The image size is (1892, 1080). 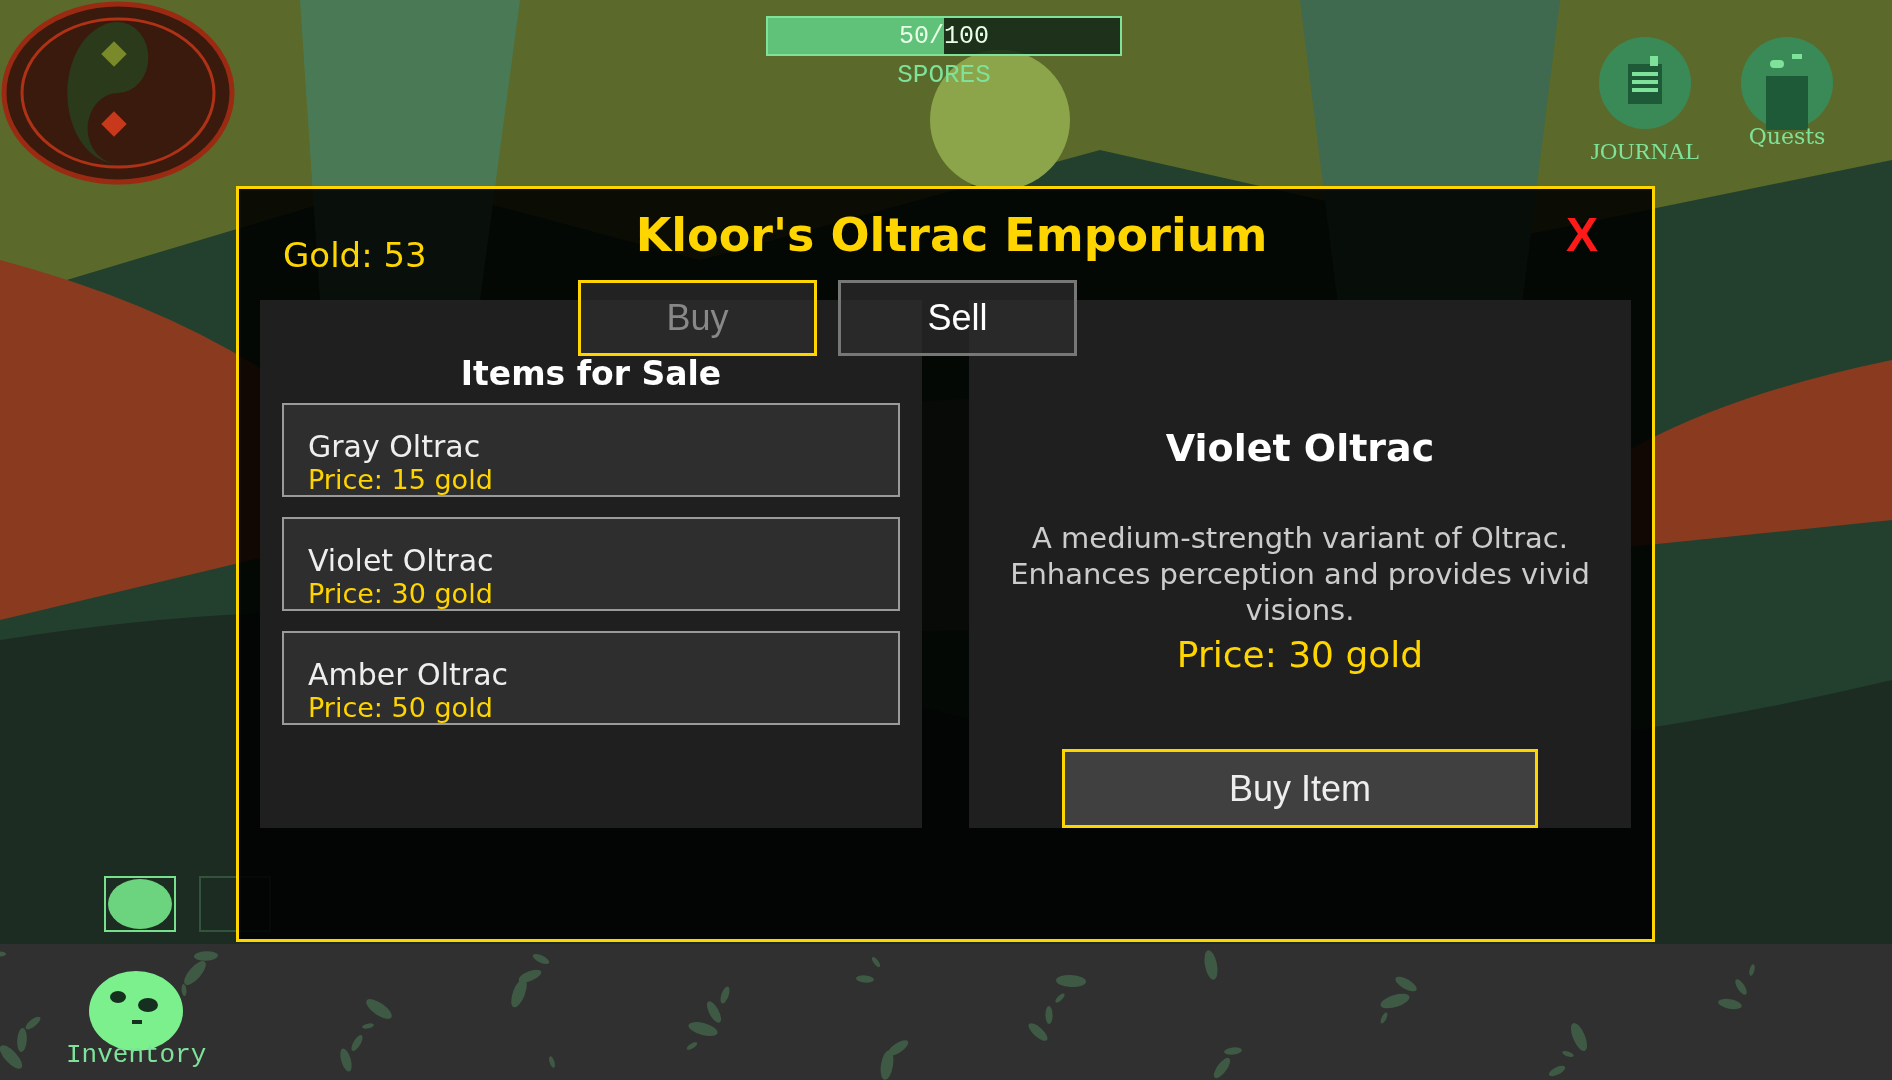 What do you see at coordinates (697, 318) in the screenshot?
I see `tab: Buy` at bounding box center [697, 318].